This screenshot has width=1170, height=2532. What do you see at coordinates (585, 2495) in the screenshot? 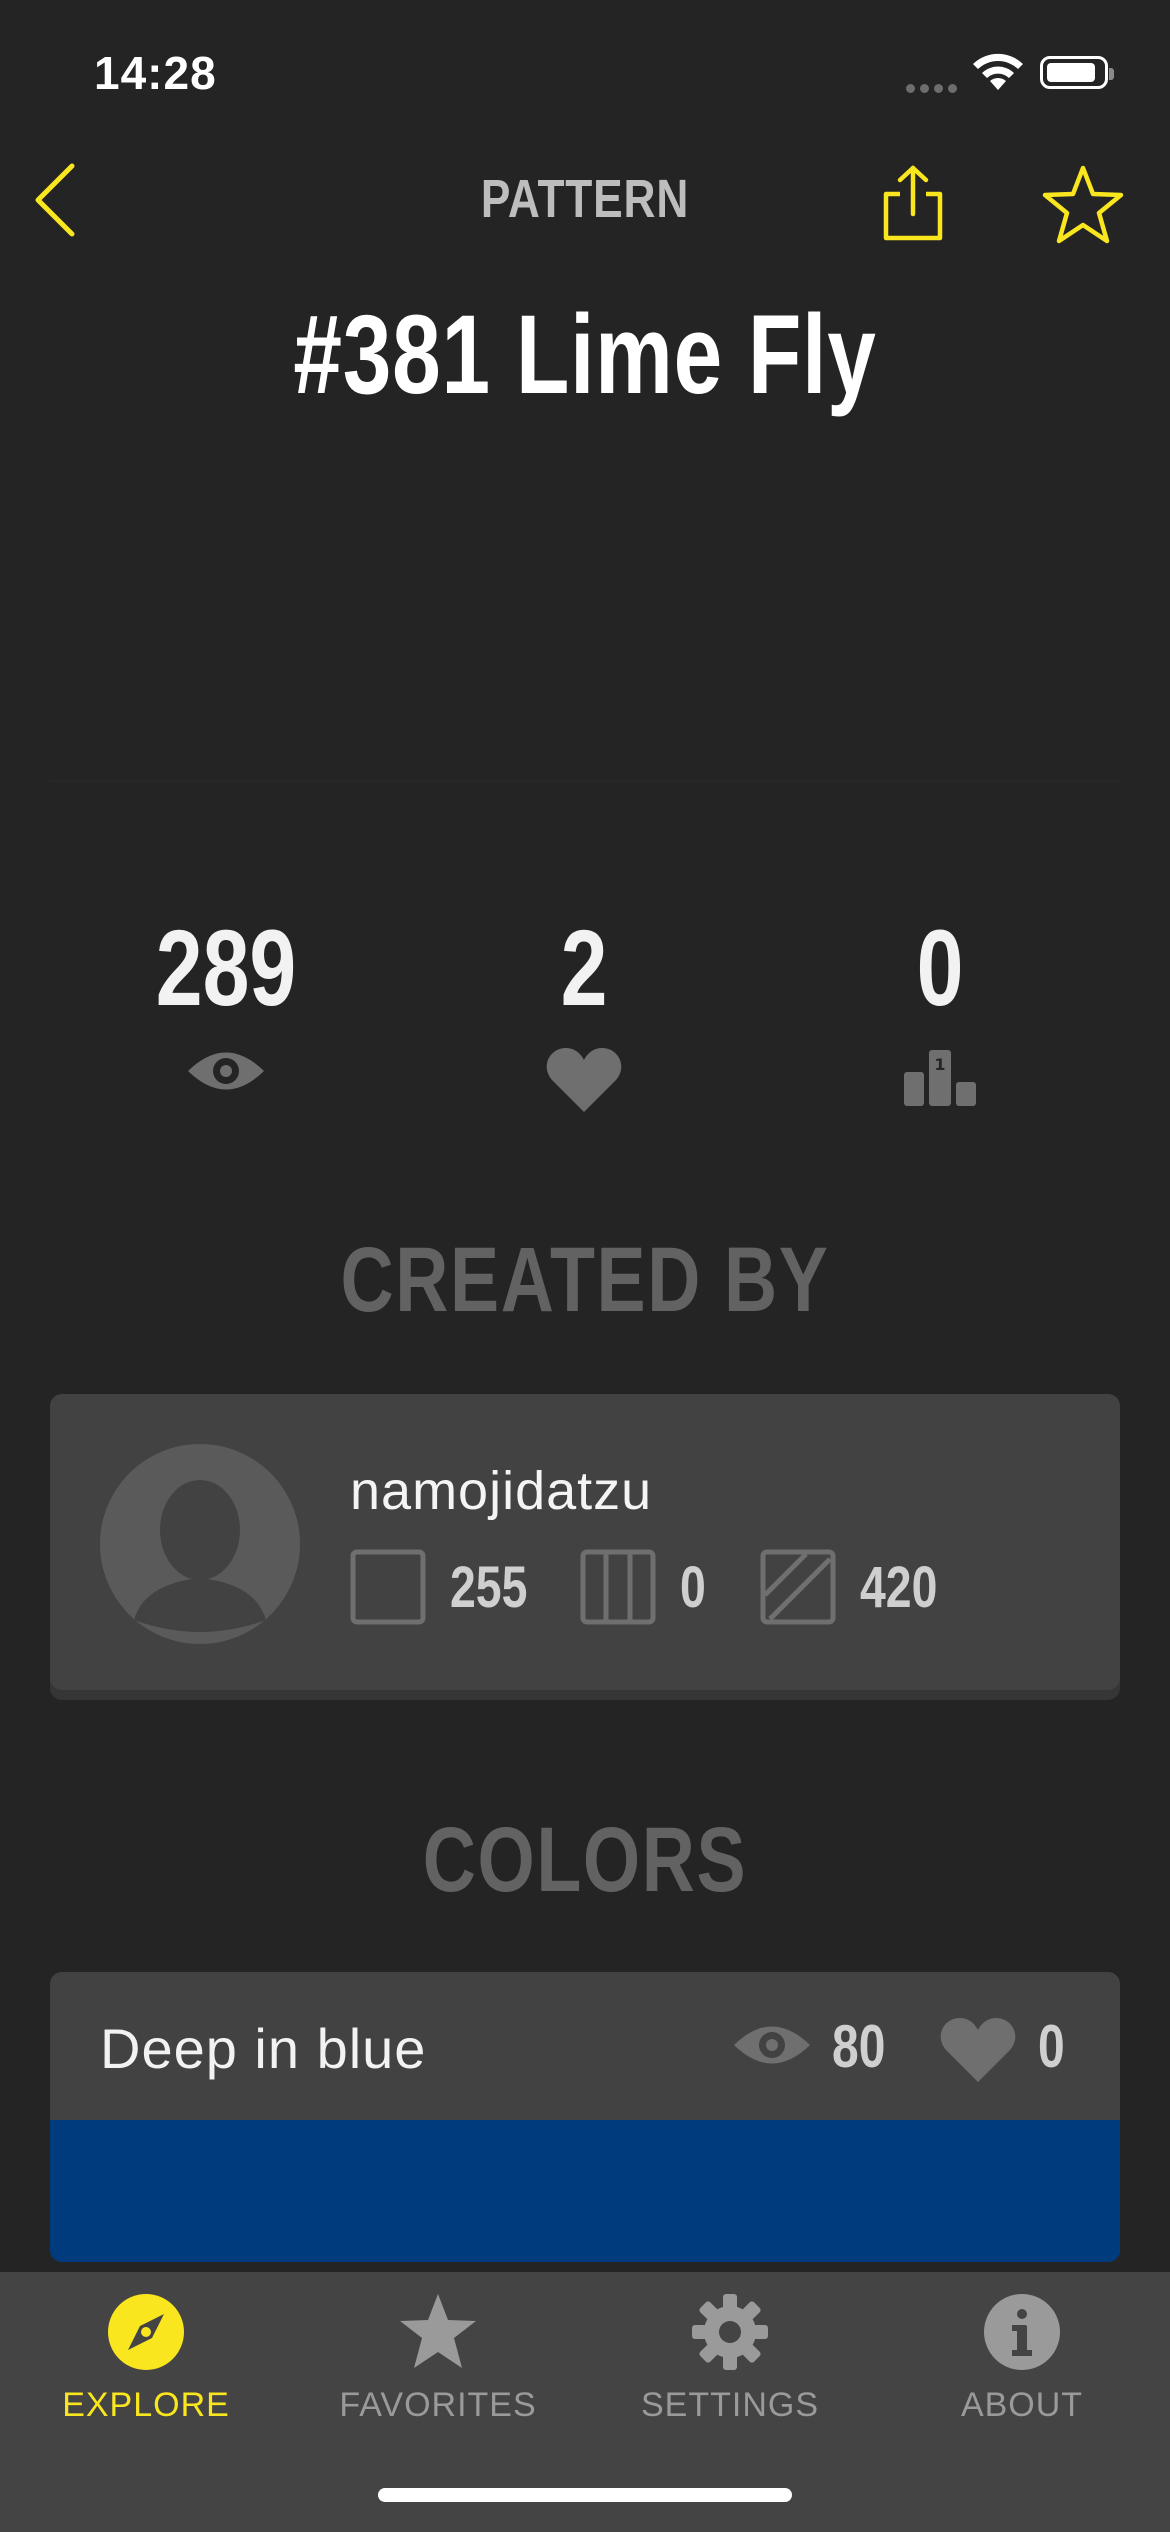
I see `home-indicator` at bounding box center [585, 2495].